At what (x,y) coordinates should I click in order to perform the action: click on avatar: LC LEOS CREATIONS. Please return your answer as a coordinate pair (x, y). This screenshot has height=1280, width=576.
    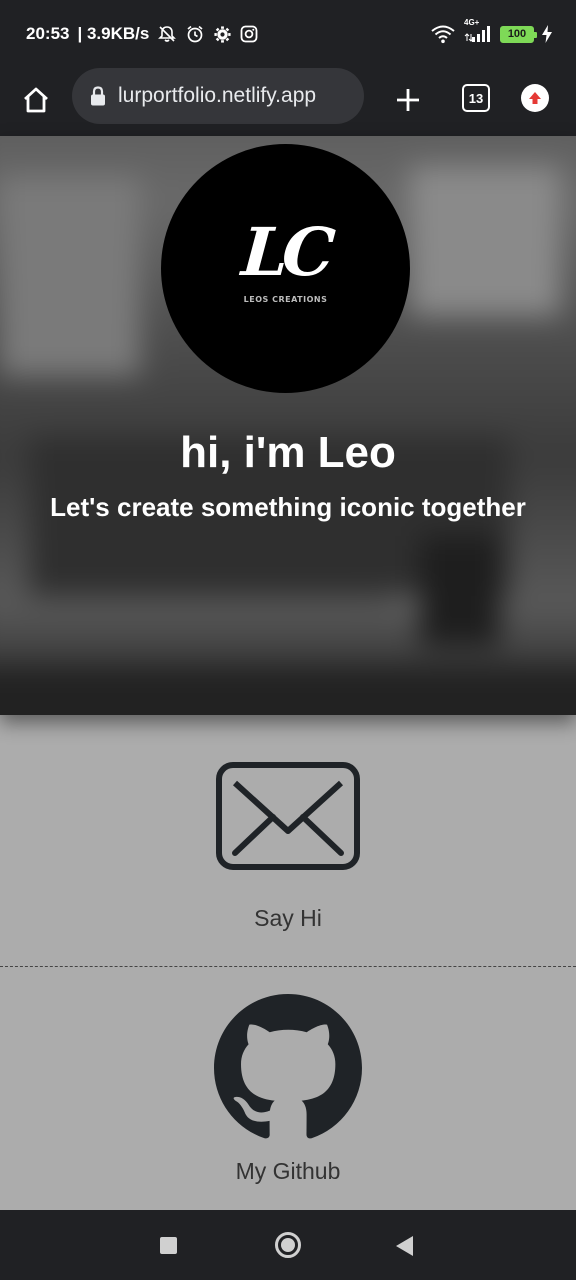
    Looking at the image, I should click on (285, 268).